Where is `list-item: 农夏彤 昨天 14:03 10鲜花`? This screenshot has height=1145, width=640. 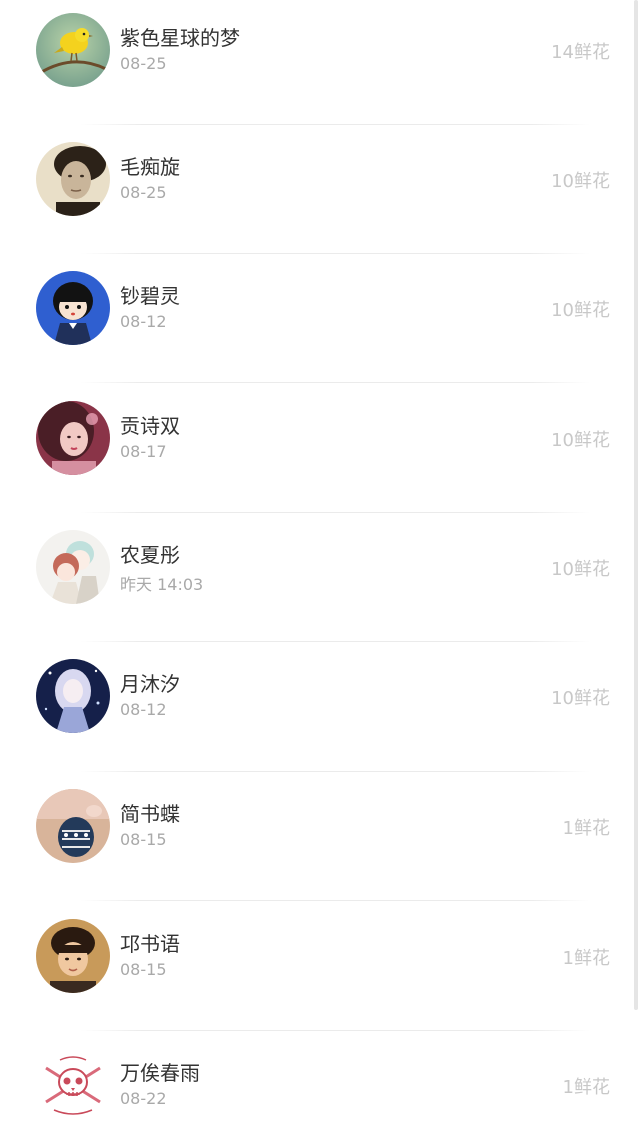
list-item: 农夏彤 昨天 14:03 10鲜花 is located at coordinates (316, 572).